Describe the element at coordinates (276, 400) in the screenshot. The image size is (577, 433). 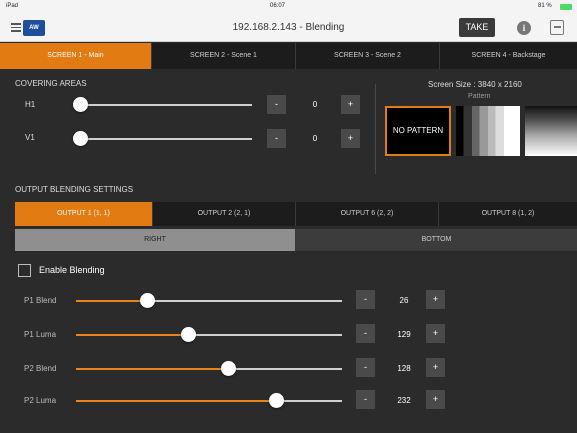
I see `p2-luma-slider-knob` at that location.